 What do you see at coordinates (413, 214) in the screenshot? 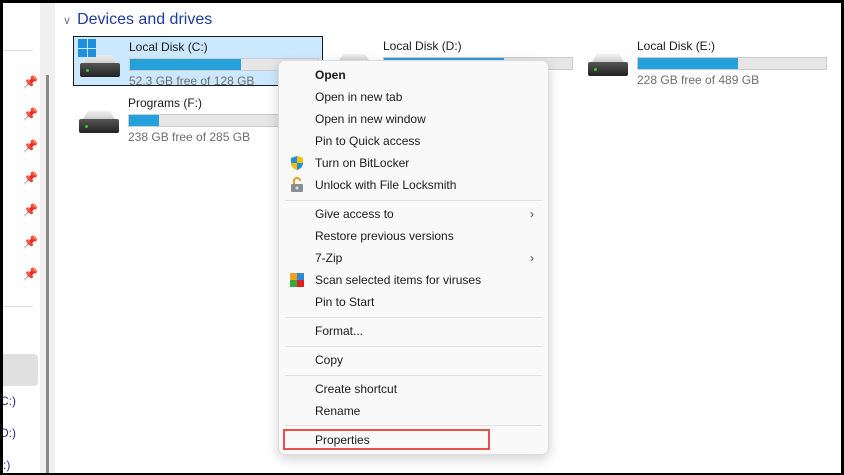
I see `menu-item-give-access: Give access to ›` at bounding box center [413, 214].